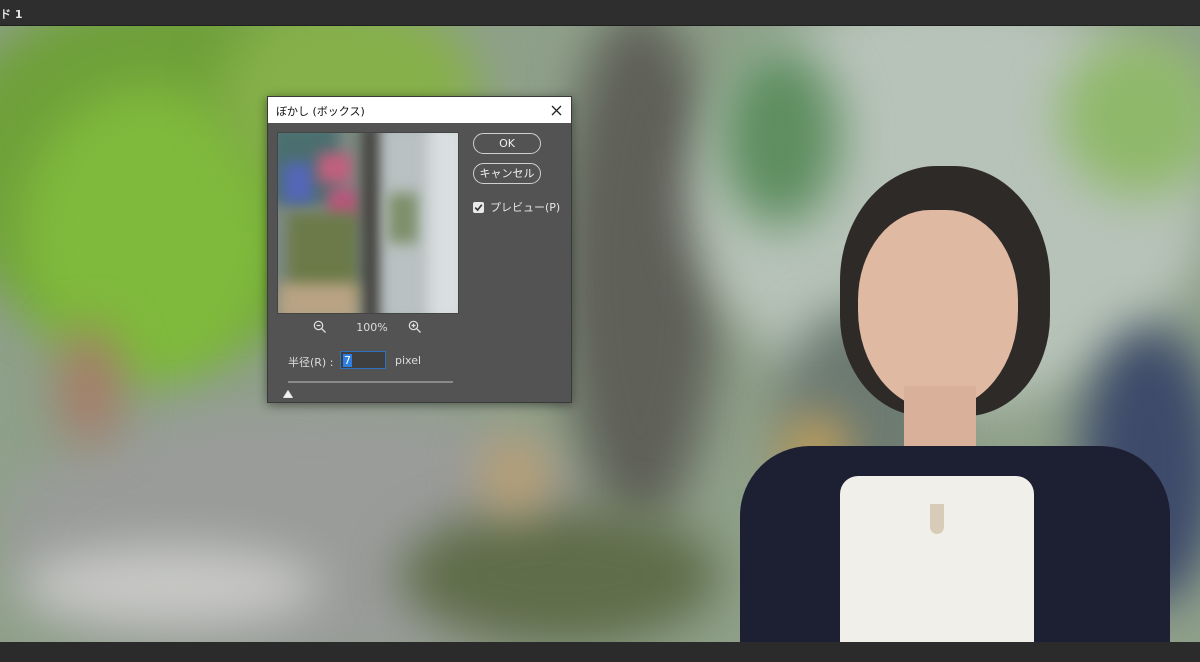 This screenshot has height=662, width=1200. I want to click on radius-row: 半径(R) : 7 pixel, so click(418, 361).